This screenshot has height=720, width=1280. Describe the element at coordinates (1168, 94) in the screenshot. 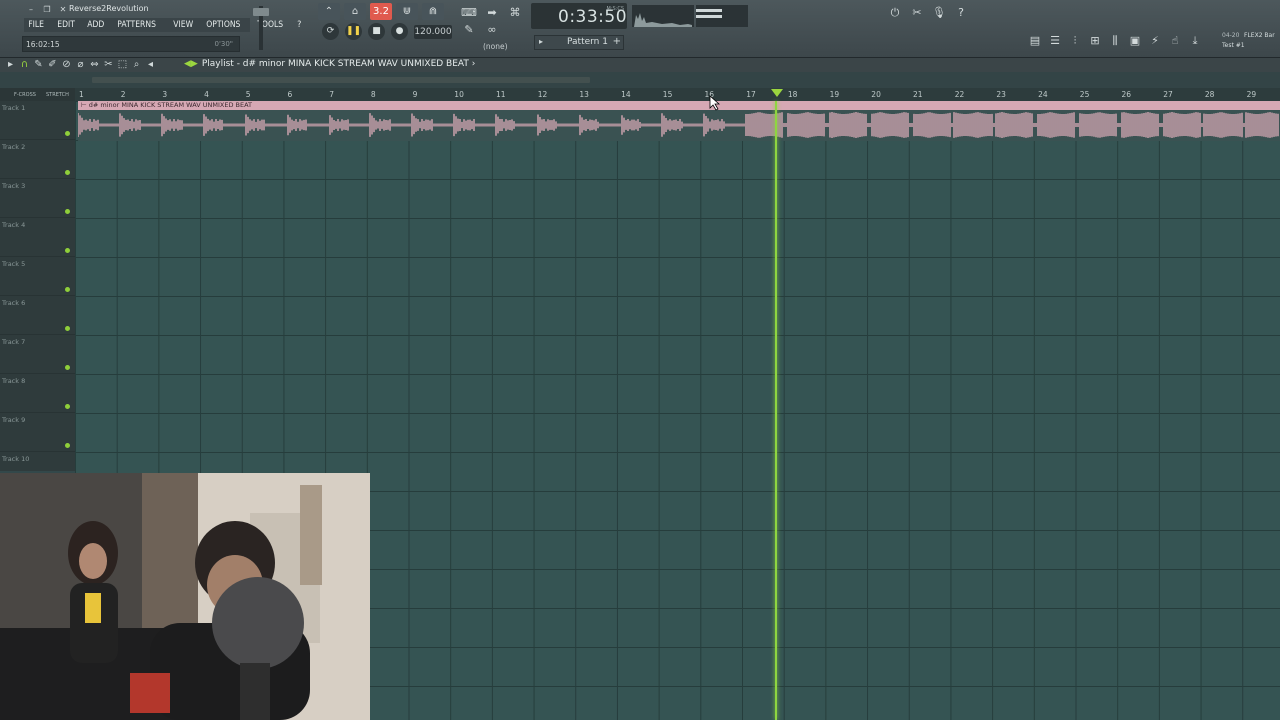

I see `bar-number: 27` at that location.